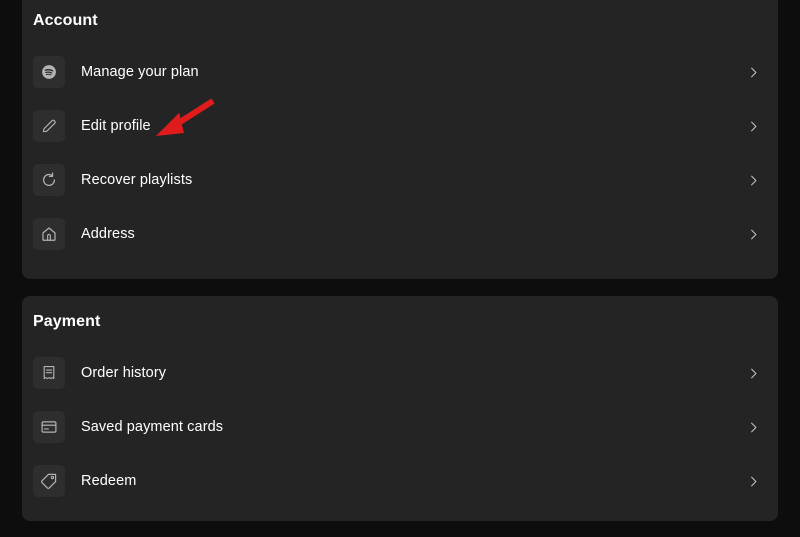 The image size is (800, 537). Describe the element at coordinates (137, 180) in the screenshot. I see `settings-row-label: Recover playlists` at that location.